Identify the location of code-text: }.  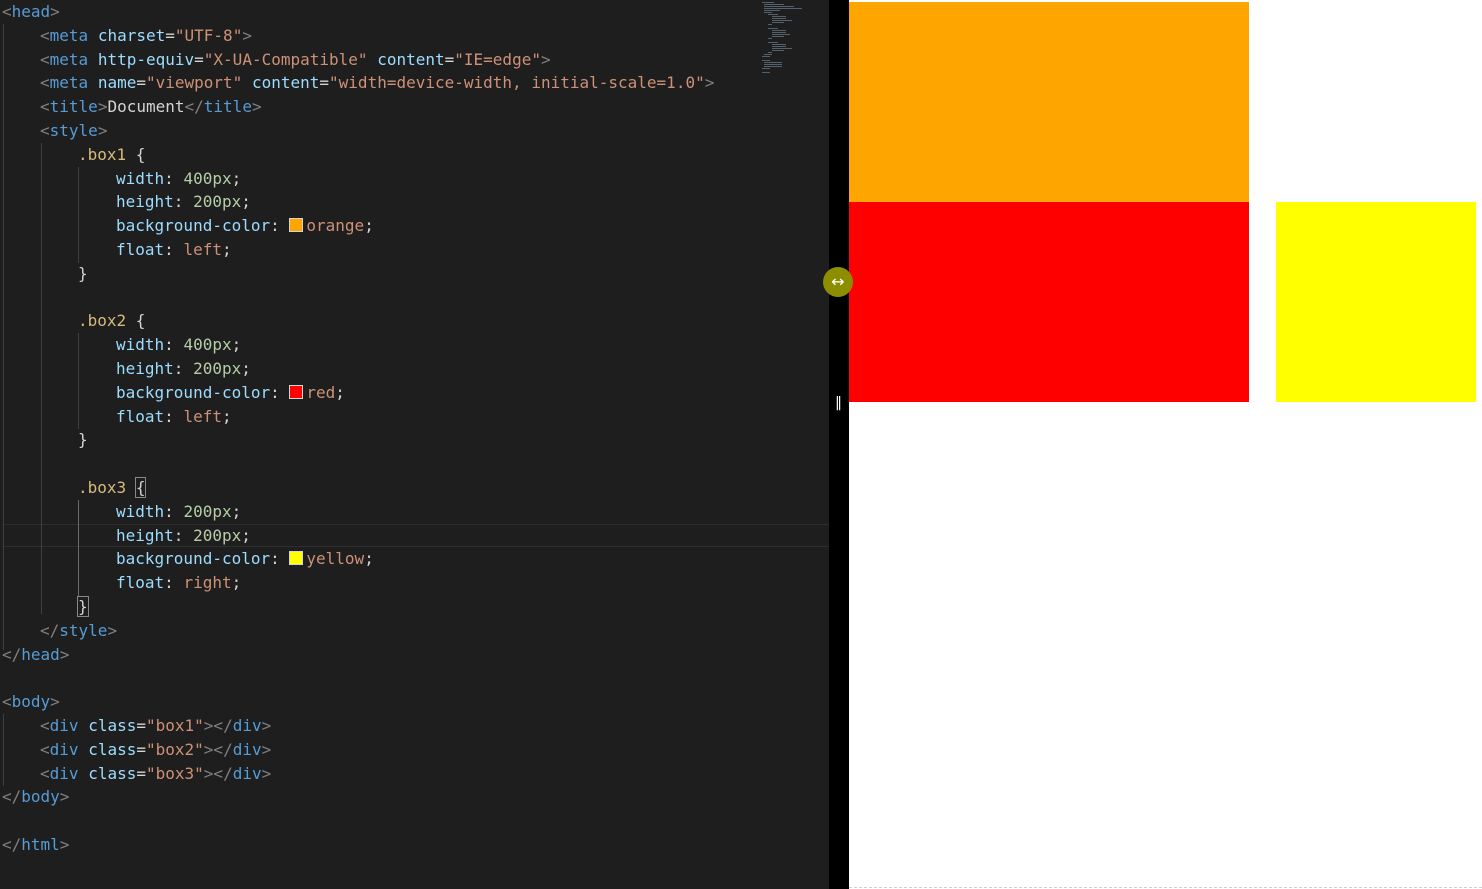
(83, 439).